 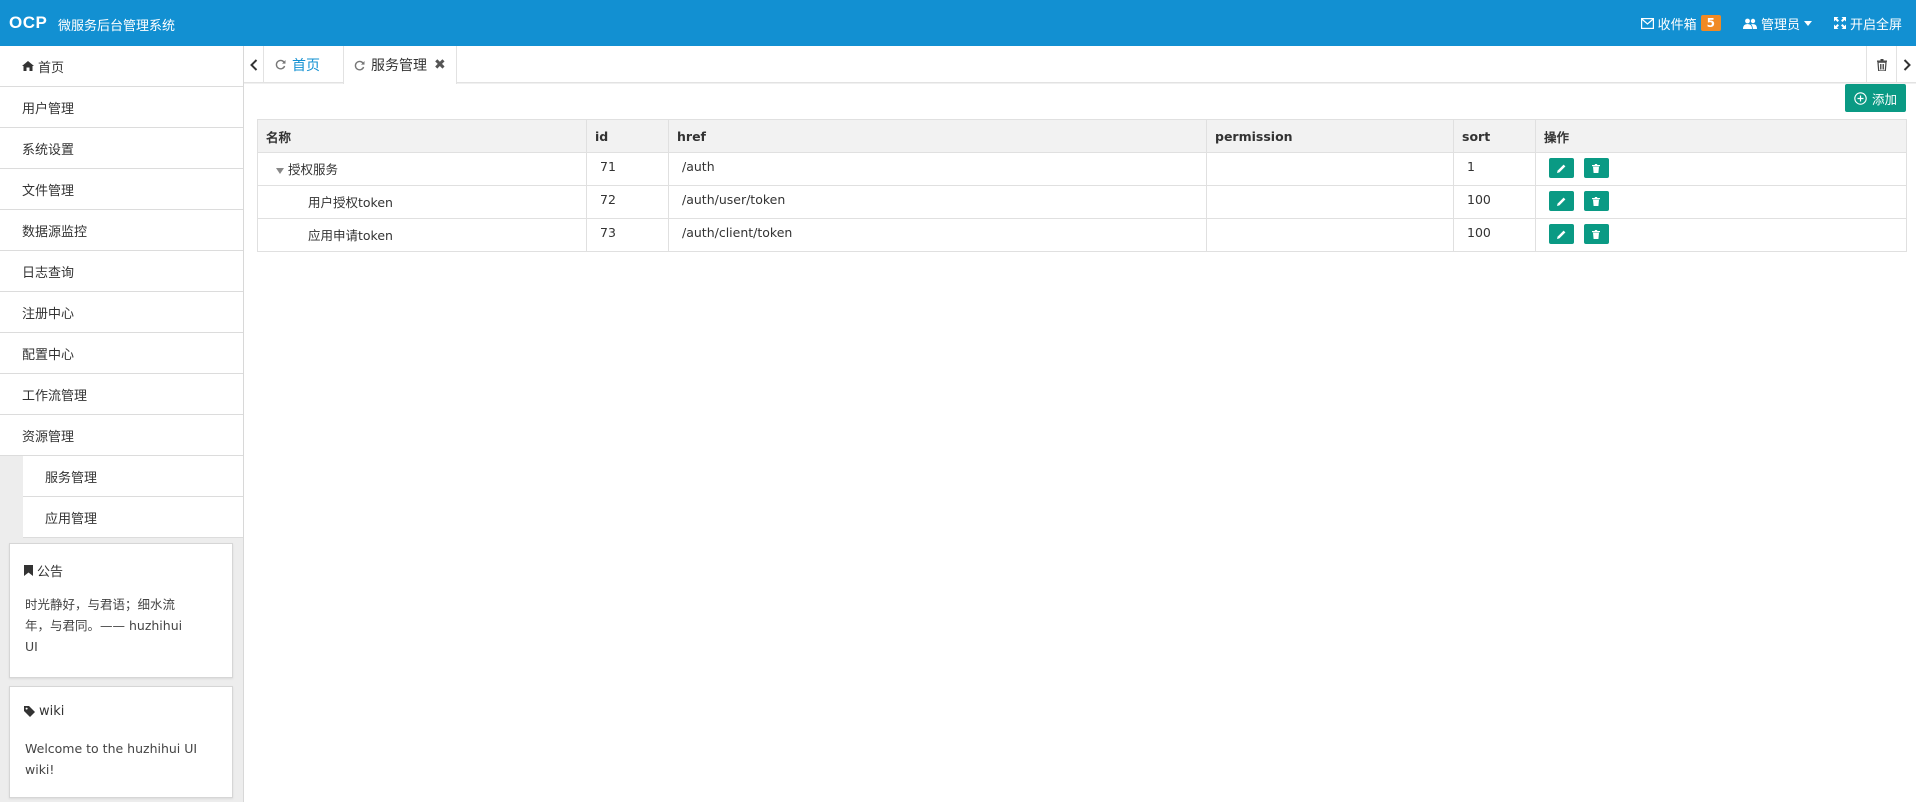 What do you see at coordinates (121, 148) in the screenshot?
I see `sidebar-item-system-settings: 系统设置` at bounding box center [121, 148].